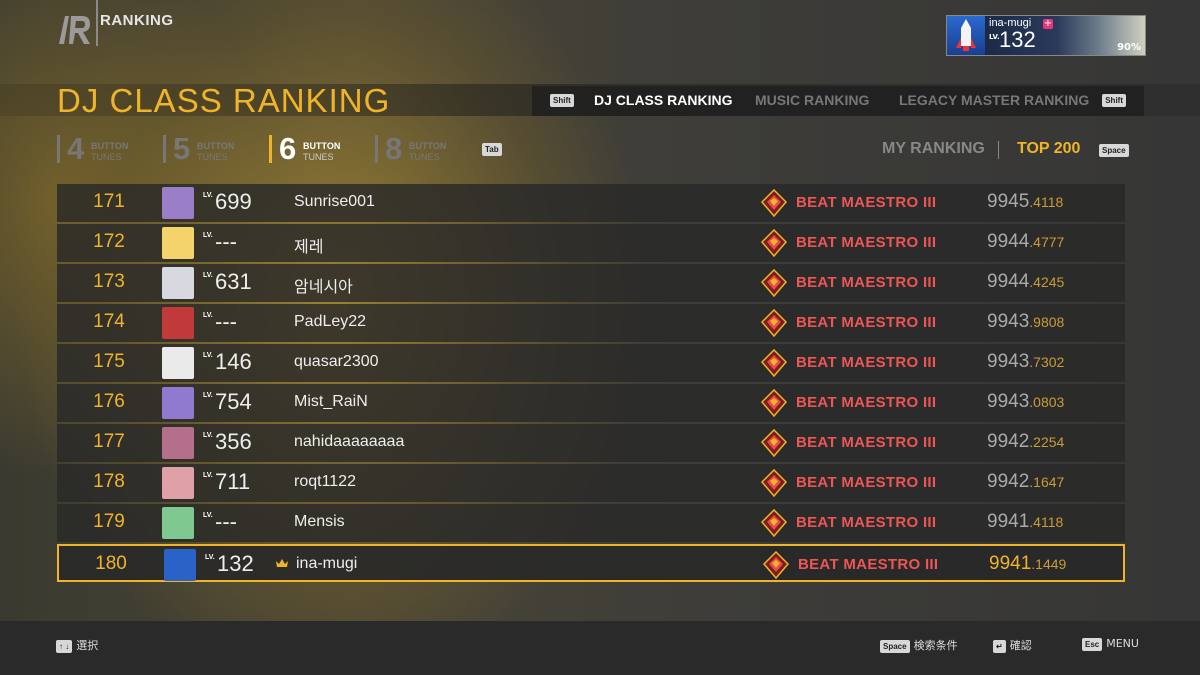 This screenshot has width=1200, height=675. Describe the element at coordinates (591, 243) in the screenshot. I see `table-row: 172 LV. --- 제레 BEAT MAESTRO III 9944.4777` at that location.